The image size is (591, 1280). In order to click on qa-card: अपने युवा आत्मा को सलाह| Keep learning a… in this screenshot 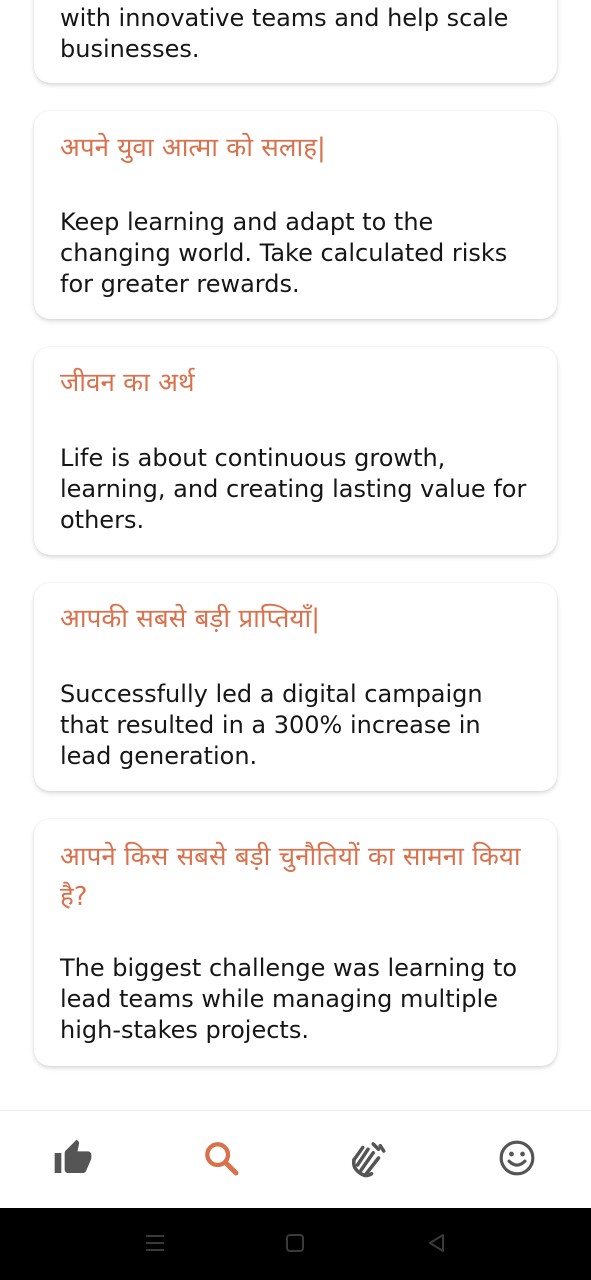, I will do `click(295, 215)`.